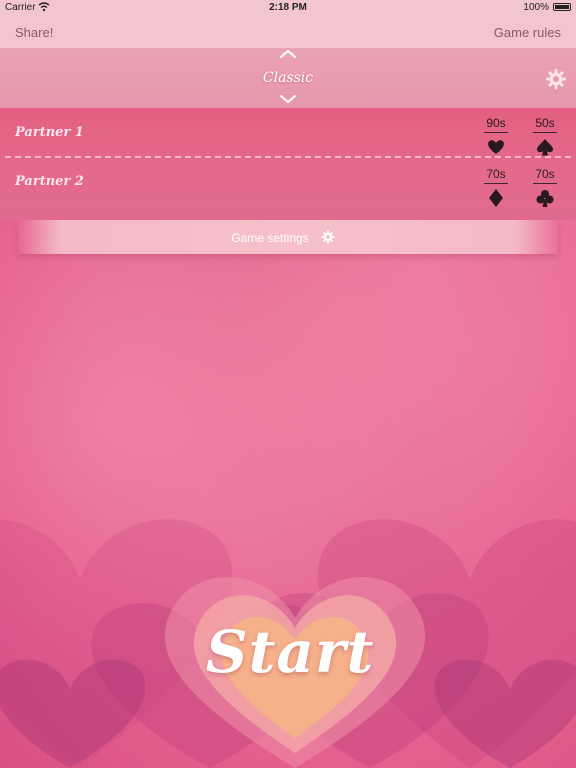 This screenshot has width=576, height=768. Describe the element at coordinates (496, 186) in the screenshot. I see `score-partner-2-diamonds: 70s` at that location.